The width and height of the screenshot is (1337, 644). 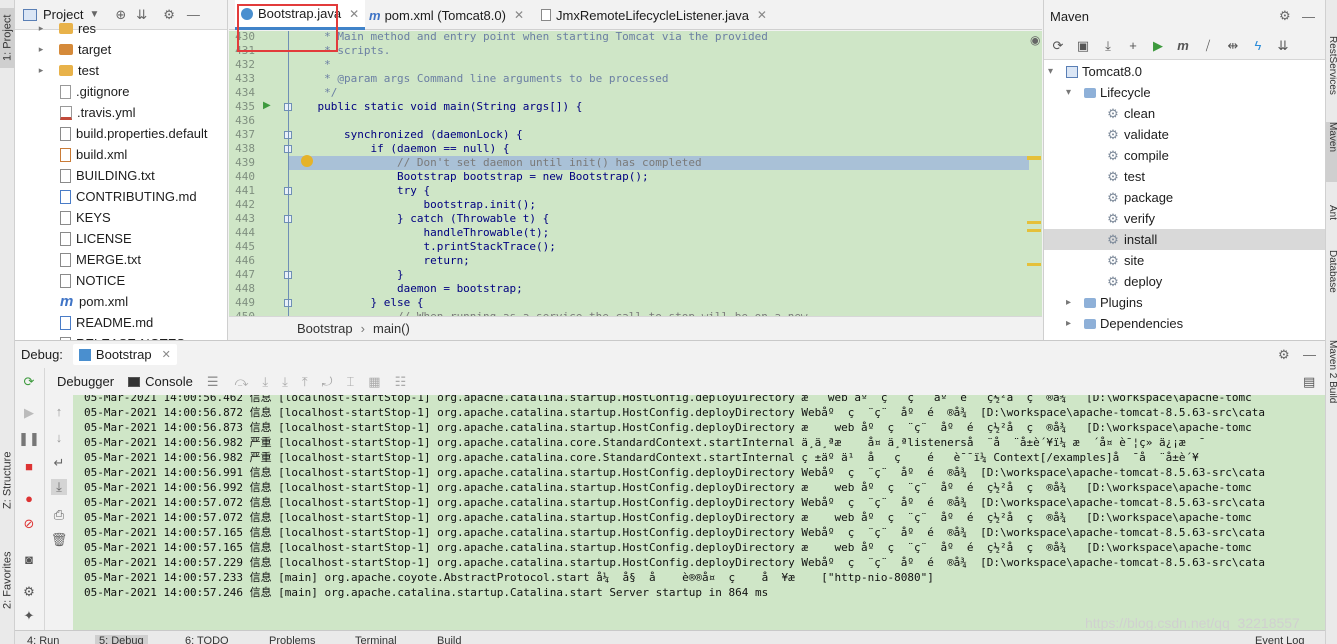 I want to click on debugger-tab: Debugger, so click(x=85, y=381).